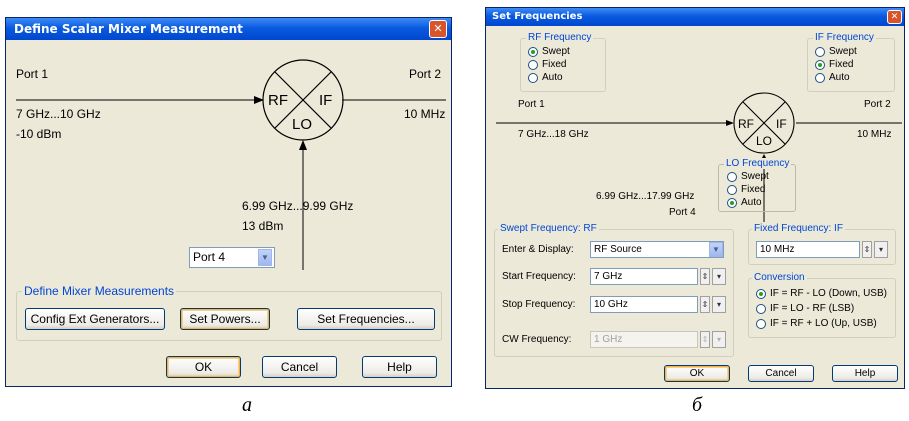 The height and width of the screenshot is (421, 909). Describe the element at coordinates (732, 177) in the screenshot. I see `lo-swept-radio` at that location.